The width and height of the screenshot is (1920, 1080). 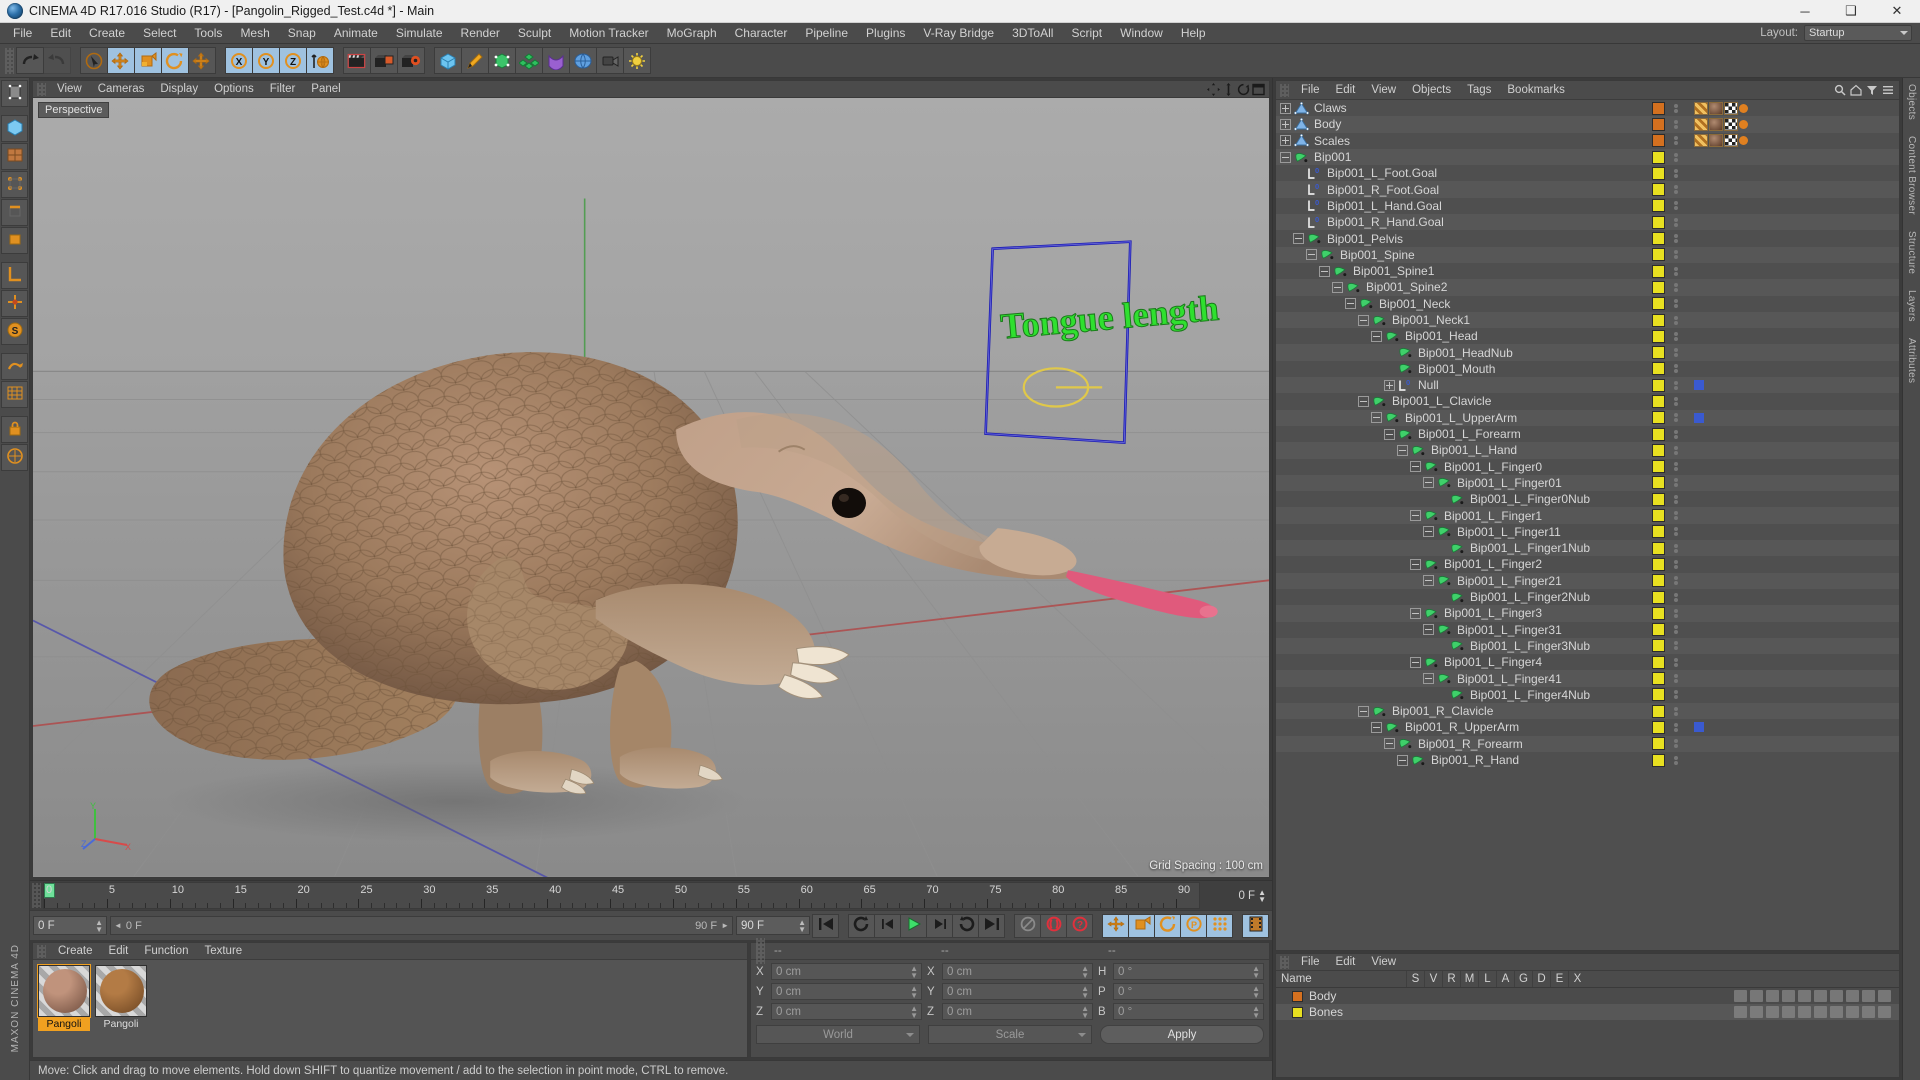 What do you see at coordinates (121, 991) in the screenshot?
I see `material-preview` at bounding box center [121, 991].